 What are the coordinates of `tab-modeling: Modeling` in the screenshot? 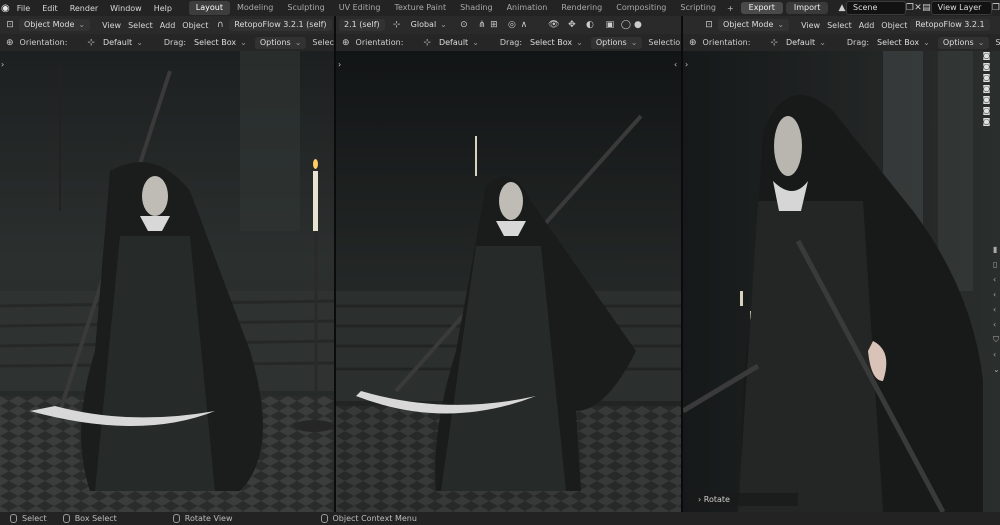 It's located at (255, 8).